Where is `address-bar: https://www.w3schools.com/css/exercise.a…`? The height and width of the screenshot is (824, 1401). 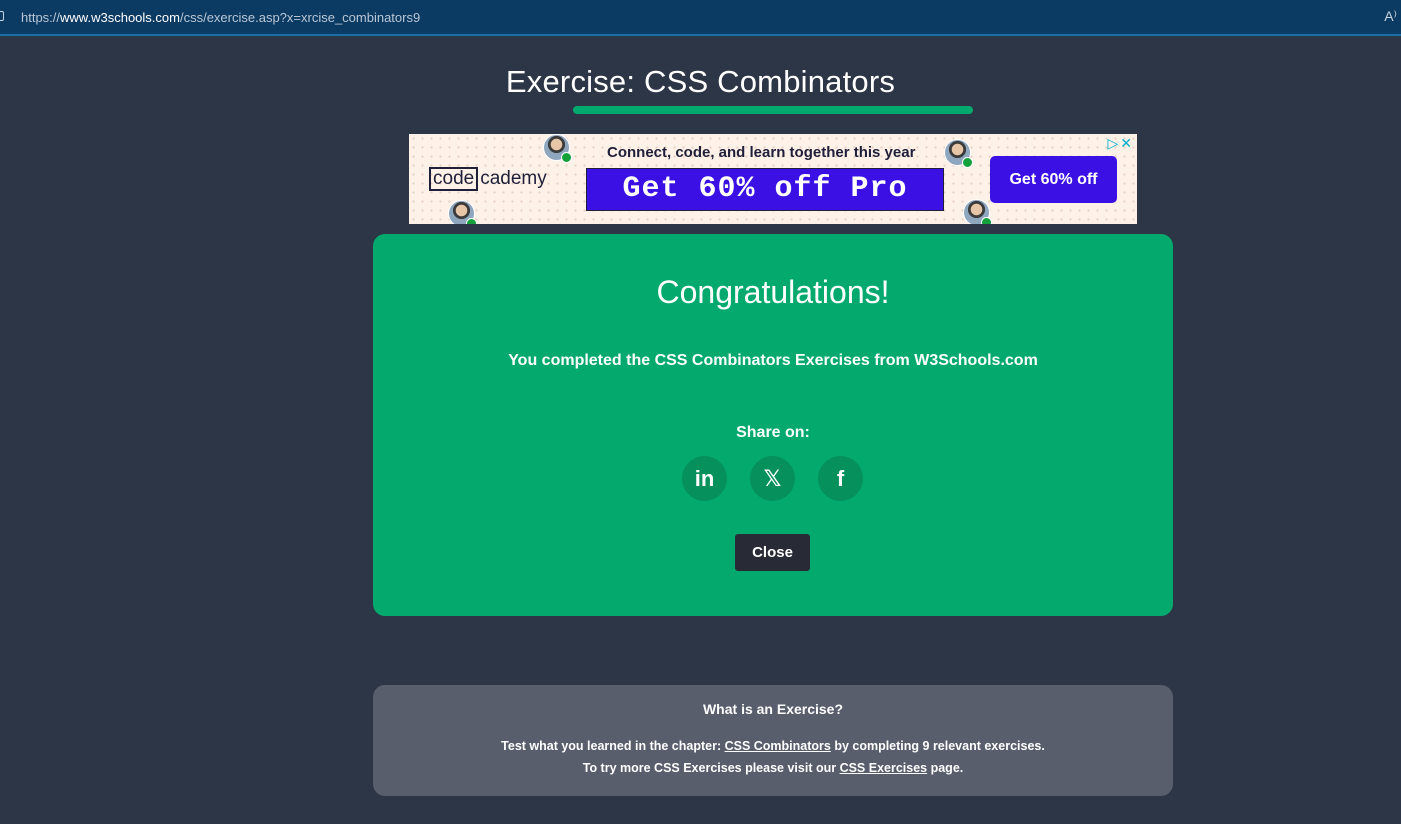 address-bar: https://www.w3schools.com/css/exercise.a… is located at coordinates (700, 18).